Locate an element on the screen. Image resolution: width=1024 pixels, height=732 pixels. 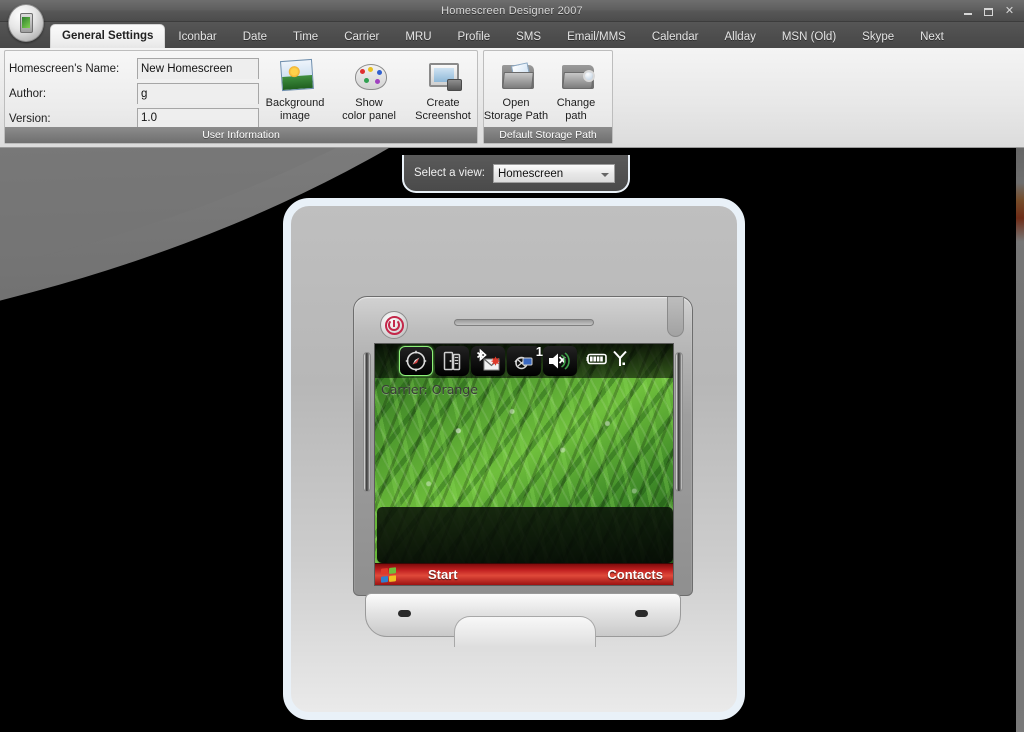
power-icon is located at coordinates (394, 325).